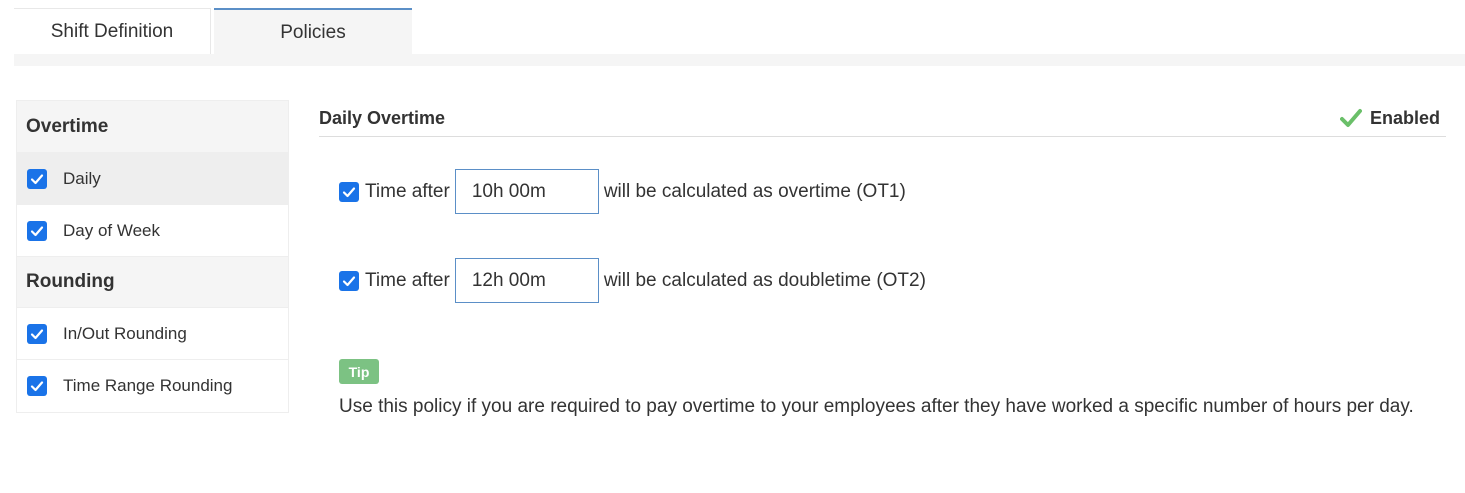 The height and width of the screenshot is (493, 1465). I want to click on day-of-week-checkbox, so click(37, 230).